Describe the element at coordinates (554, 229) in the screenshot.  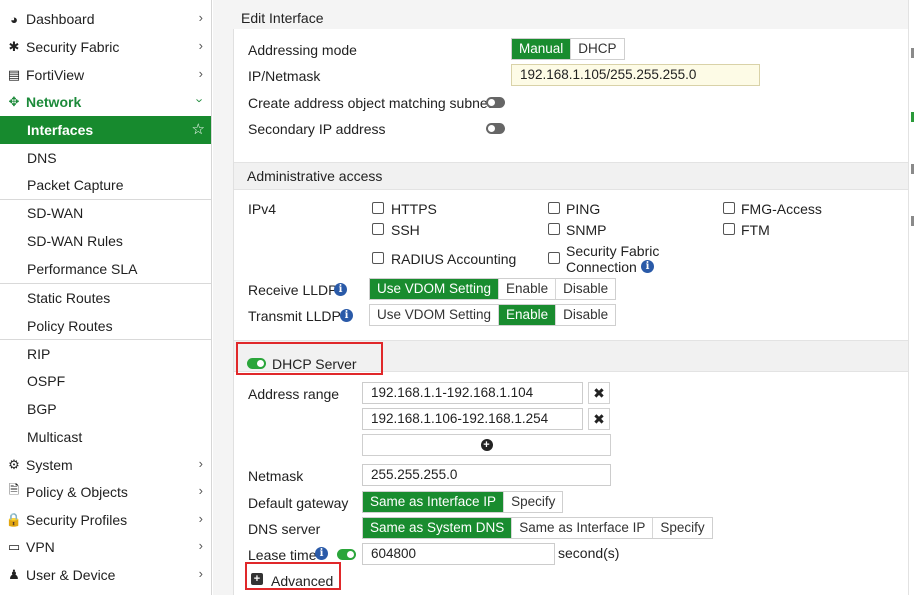
I see `snmp-checkbox` at that location.